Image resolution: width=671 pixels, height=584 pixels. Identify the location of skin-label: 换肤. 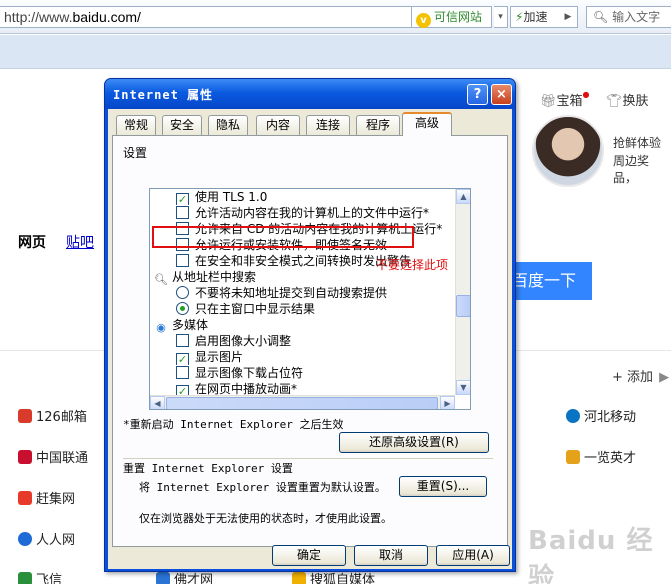
(635, 101).